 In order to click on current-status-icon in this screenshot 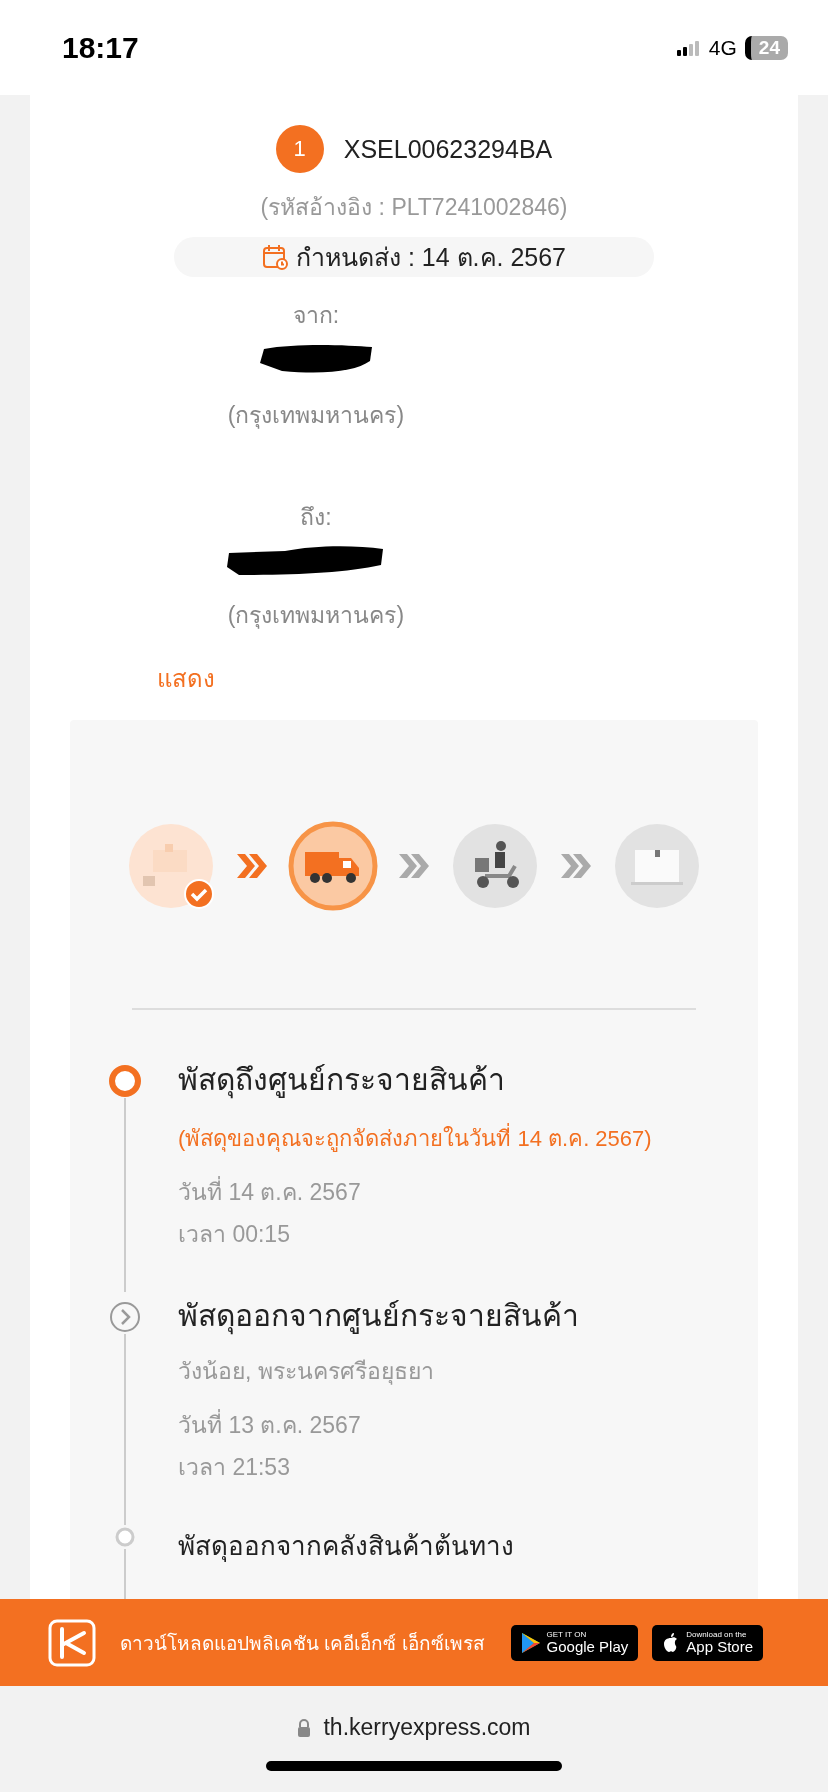, I will do `click(125, 1081)`.